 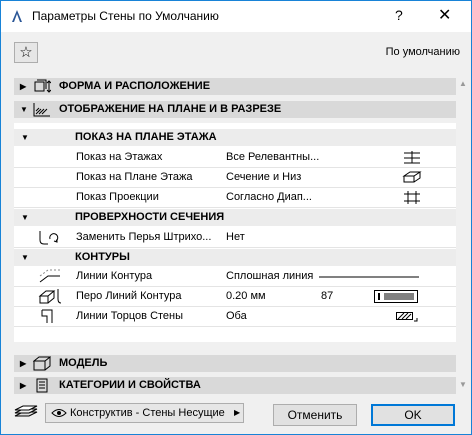 I want to click on group-label: КОНТУРЫ, so click(x=102, y=257).